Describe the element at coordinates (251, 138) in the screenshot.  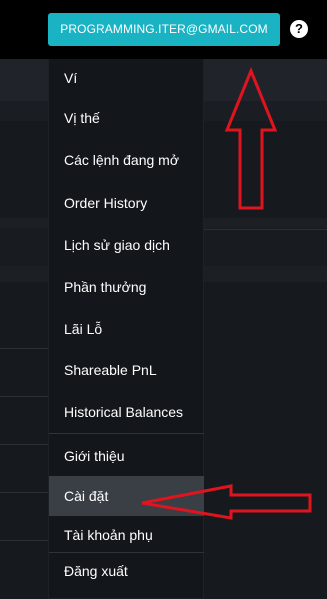
I see `up-arrow-annotation` at that location.